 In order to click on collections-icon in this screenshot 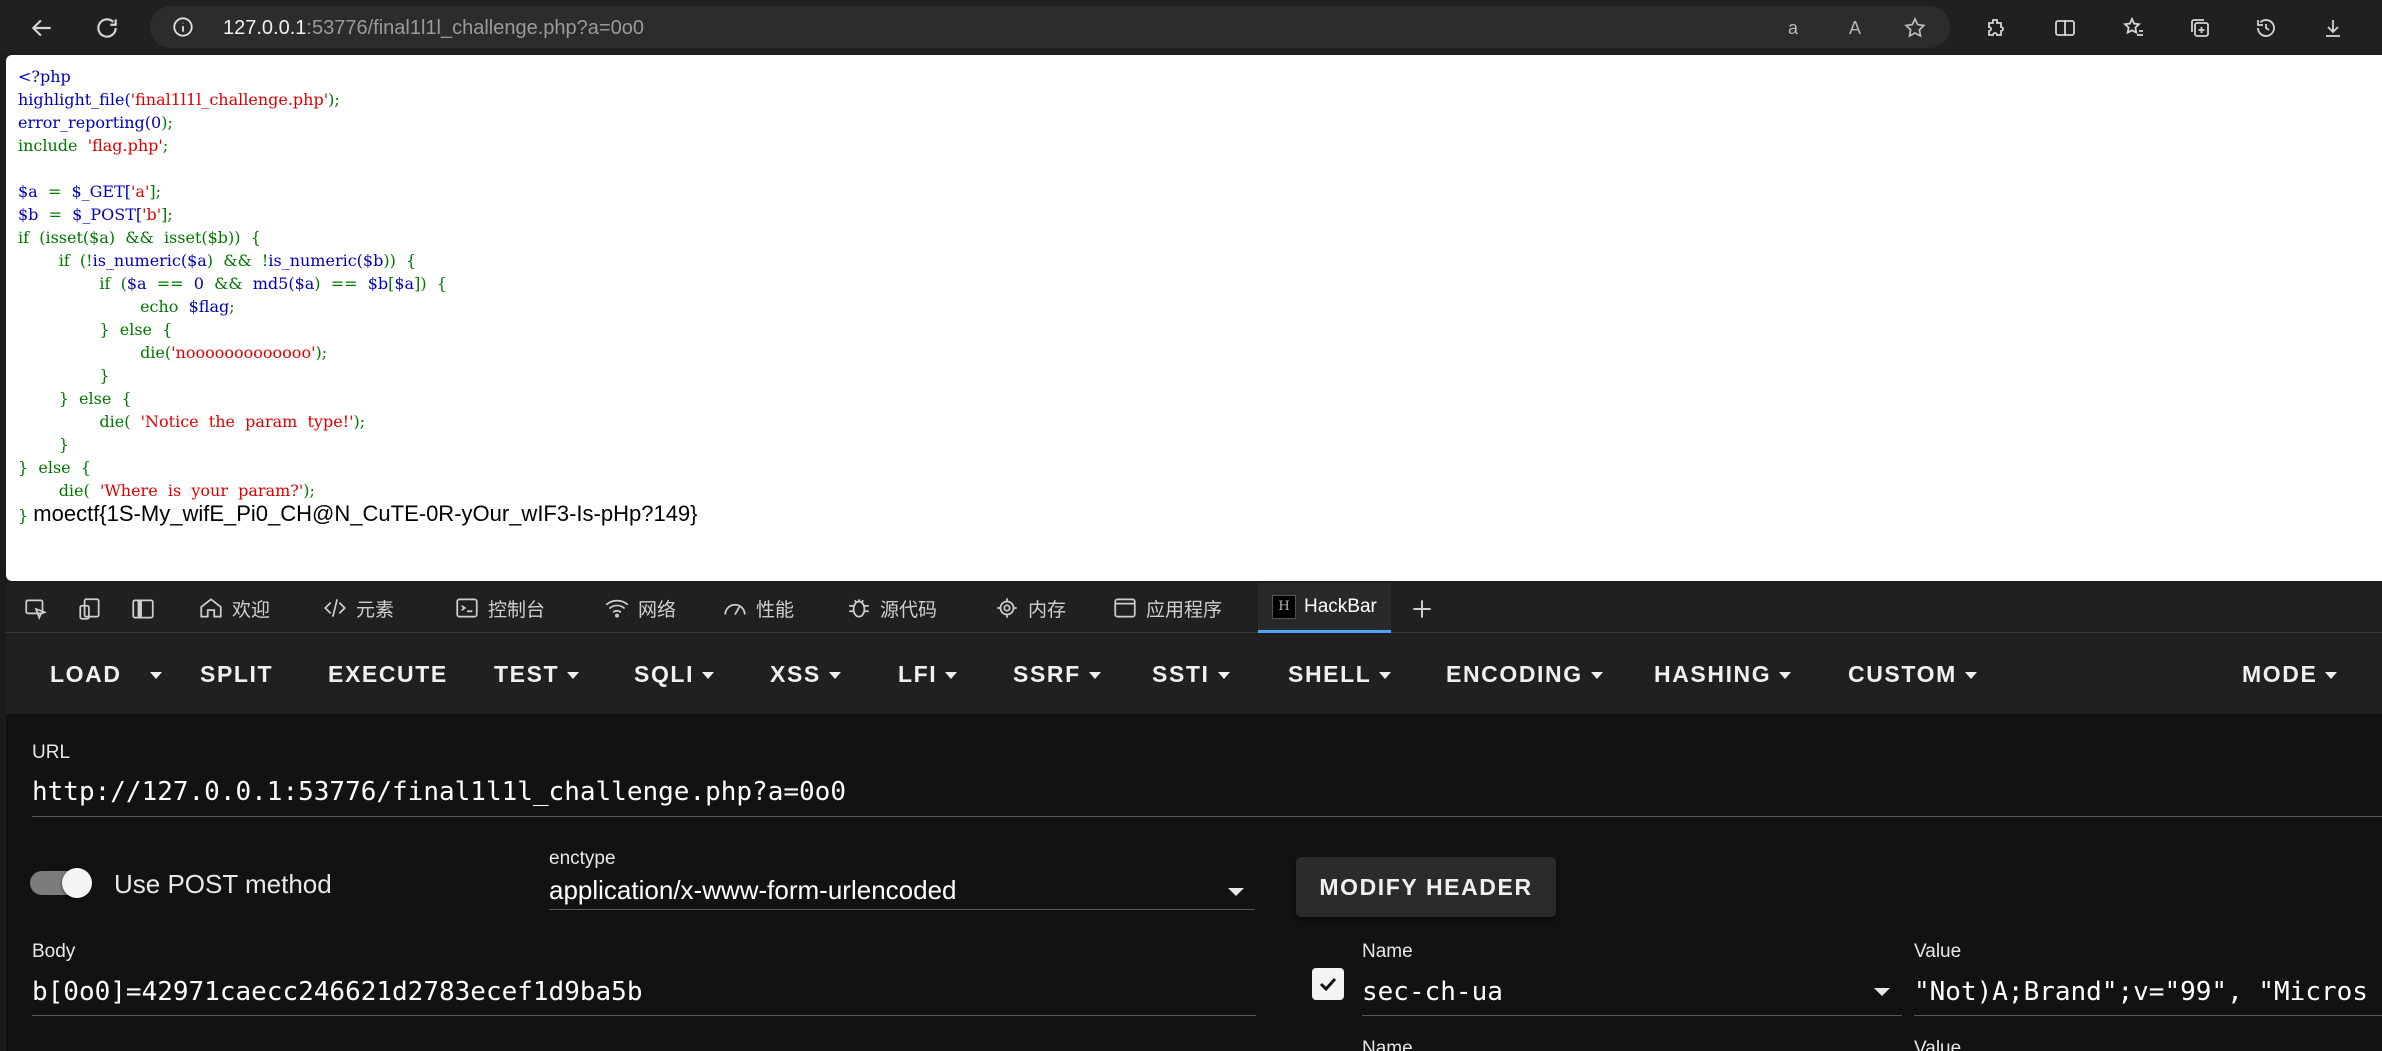, I will do `click(2200, 28)`.